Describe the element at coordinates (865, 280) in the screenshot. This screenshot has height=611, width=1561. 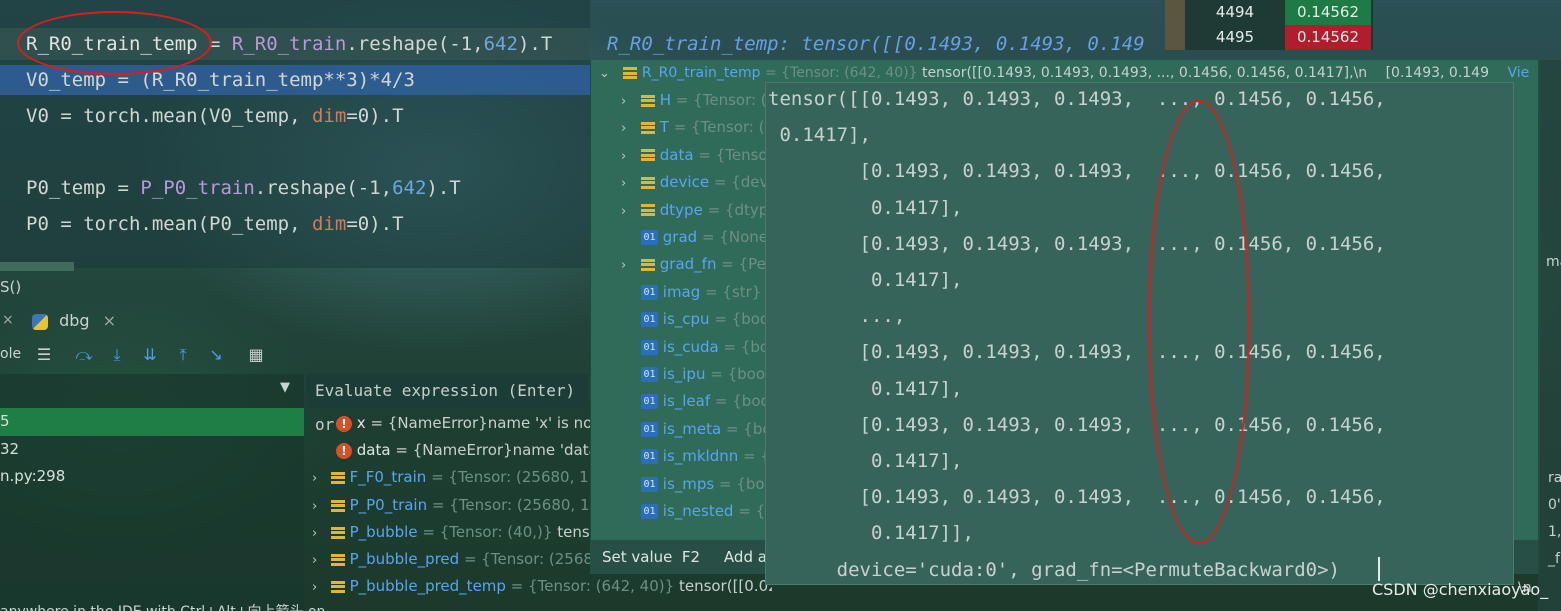
I see `tooltip-line: 0.1417],` at that location.